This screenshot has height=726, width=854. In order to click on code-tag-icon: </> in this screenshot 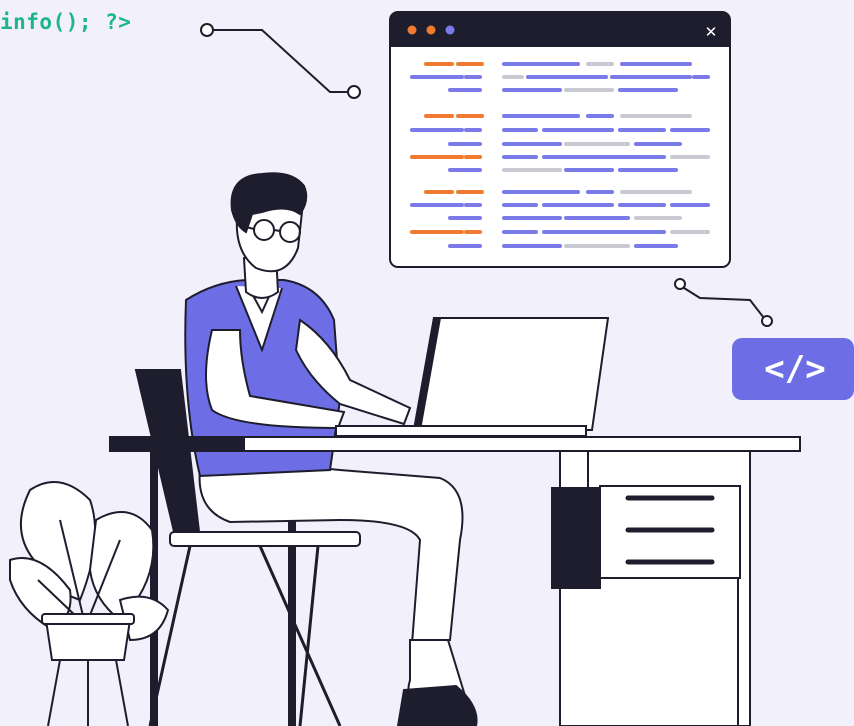, I will do `click(795, 369)`.